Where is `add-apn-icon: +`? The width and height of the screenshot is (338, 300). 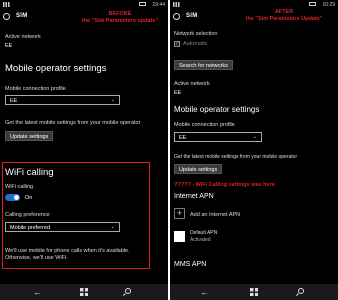 add-apn-icon: + is located at coordinates (179, 213).